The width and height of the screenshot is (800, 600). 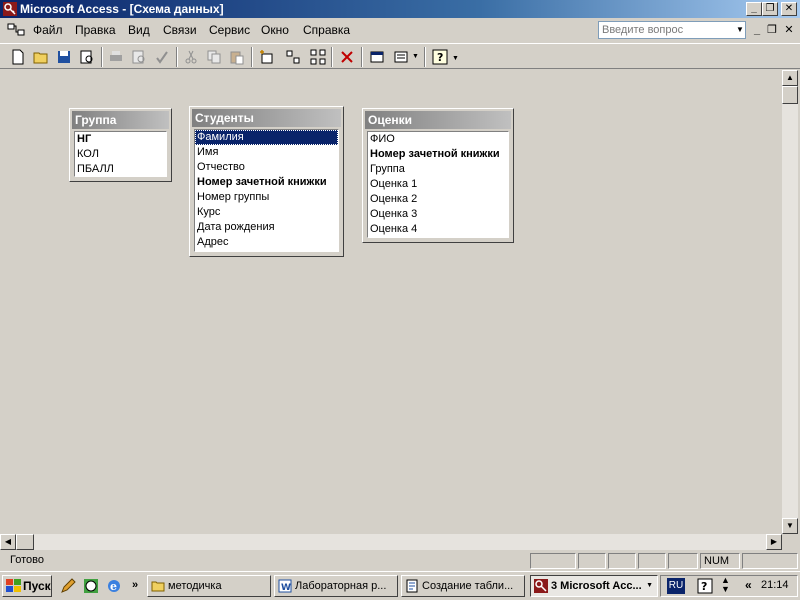 I want to click on mdi-close-button: ✕, so click(x=789, y=30).